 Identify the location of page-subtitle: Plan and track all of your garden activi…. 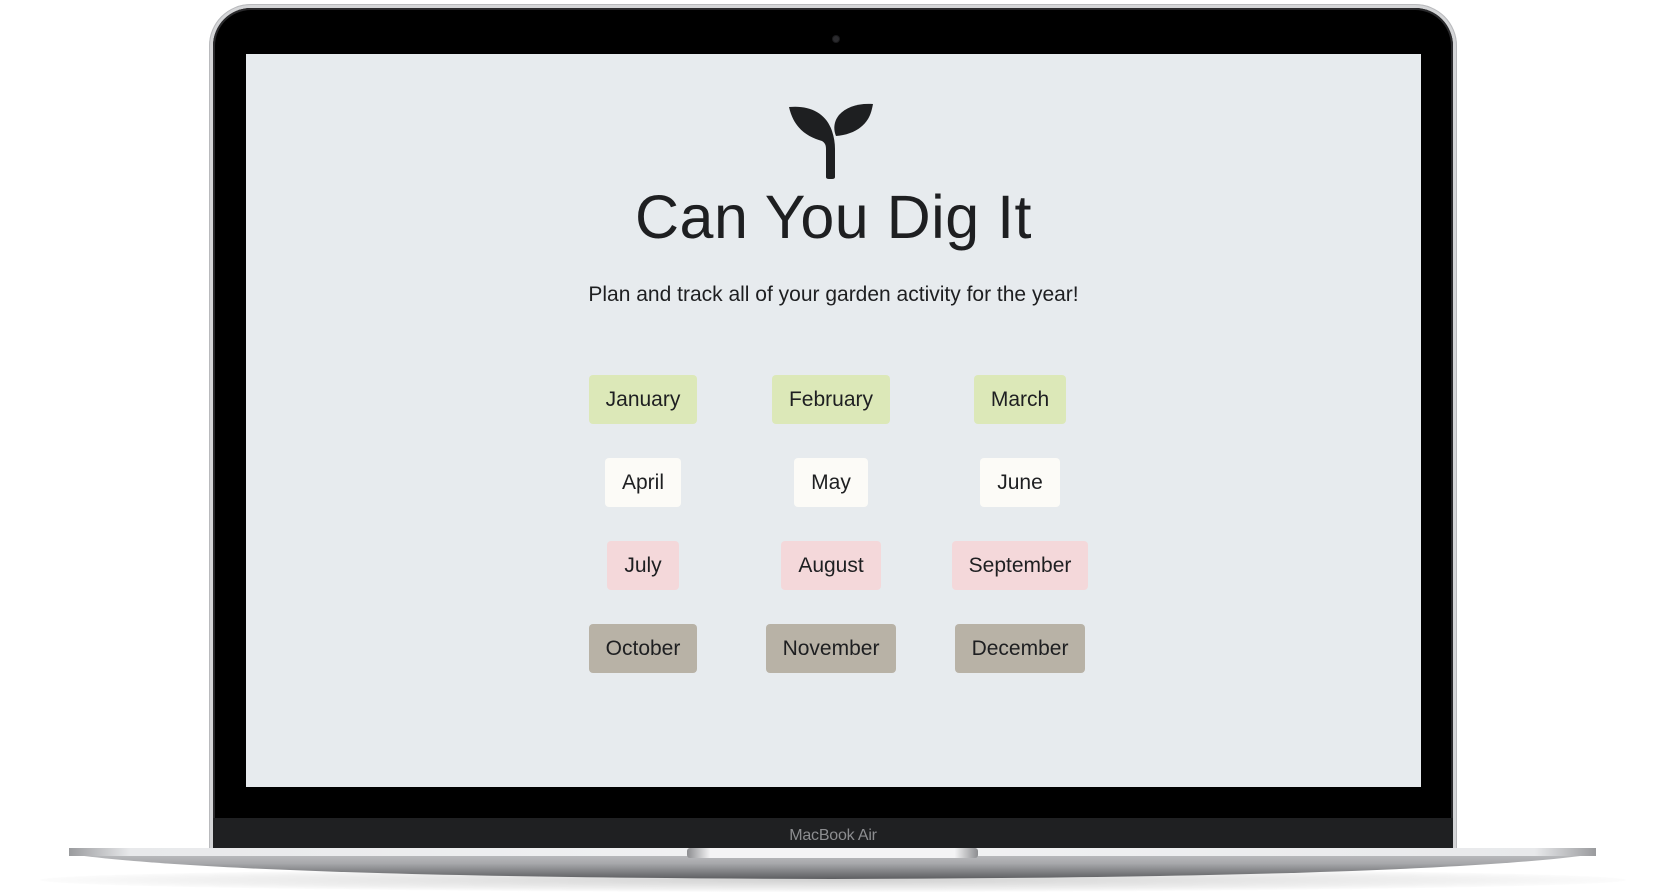
(833, 294).